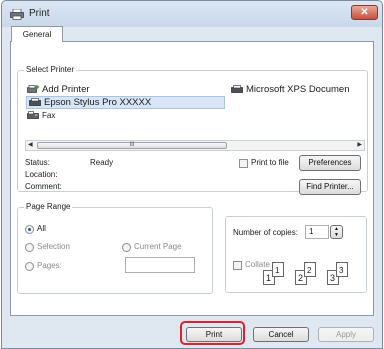  I want to click on selection-radio, so click(29, 247).